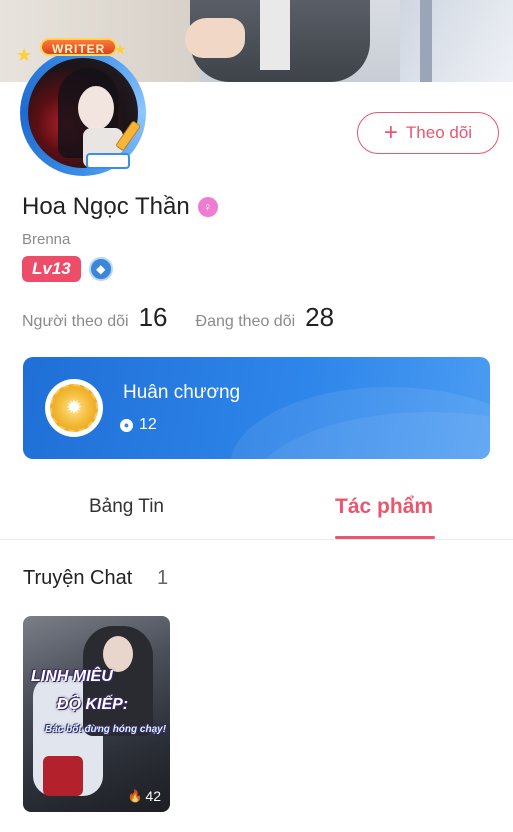 This screenshot has width=513, height=832. Describe the element at coordinates (72, 676) in the screenshot. I see `story-title-line1: LINH MIÊU` at that location.